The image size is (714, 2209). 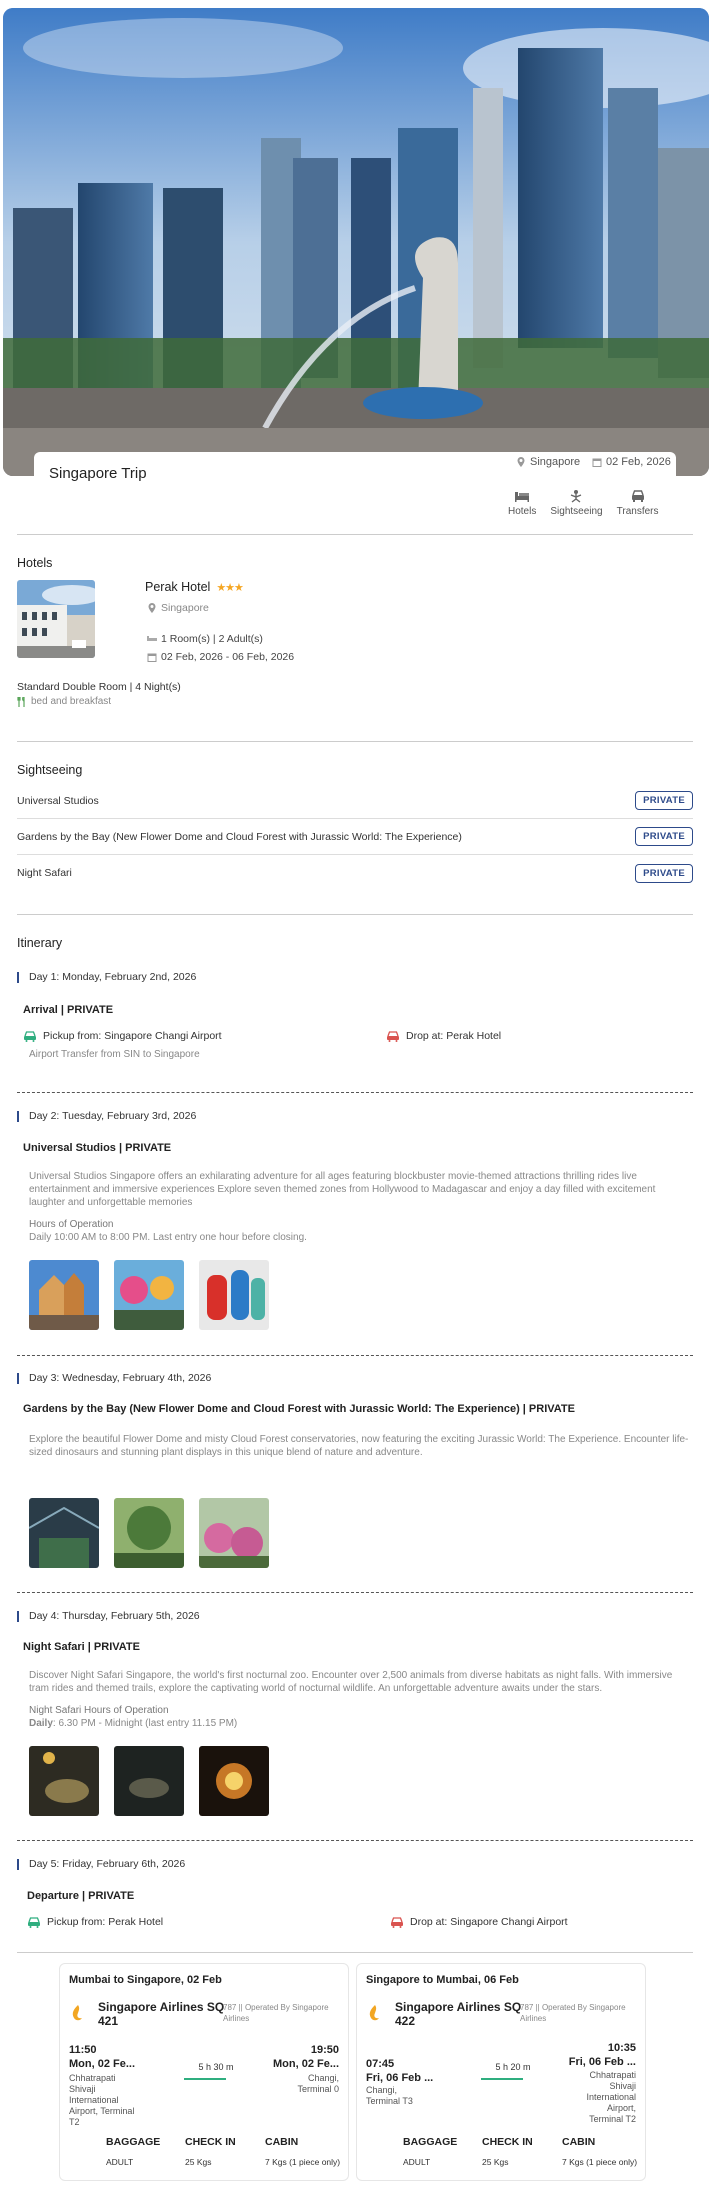 What do you see at coordinates (145, 1980) in the screenshot?
I see `flight-route: Mumbai to Singapore, 02 Feb` at bounding box center [145, 1980].